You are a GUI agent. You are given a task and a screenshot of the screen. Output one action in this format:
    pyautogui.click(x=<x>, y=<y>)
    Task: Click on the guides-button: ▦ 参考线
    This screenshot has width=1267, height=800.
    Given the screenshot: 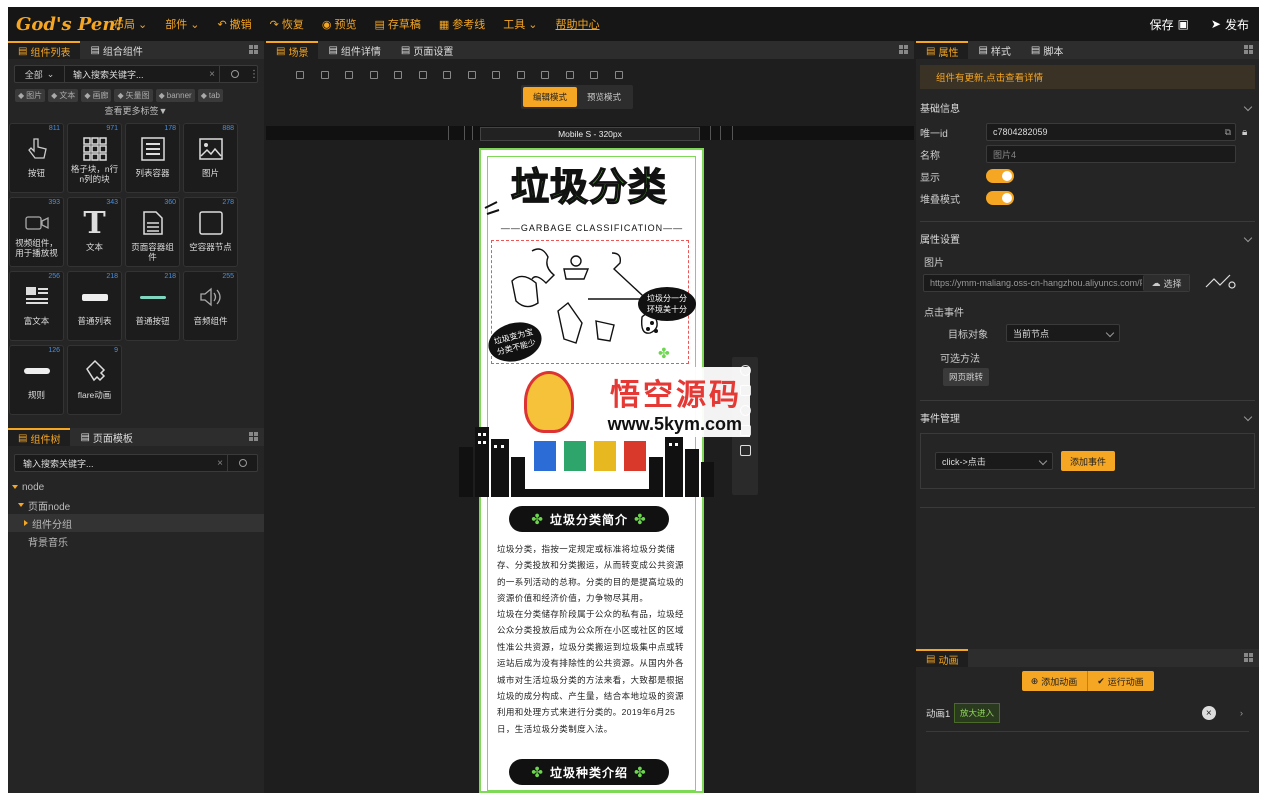 What is the action you would take?
    pyautogui.click(x=462, y=24)
    